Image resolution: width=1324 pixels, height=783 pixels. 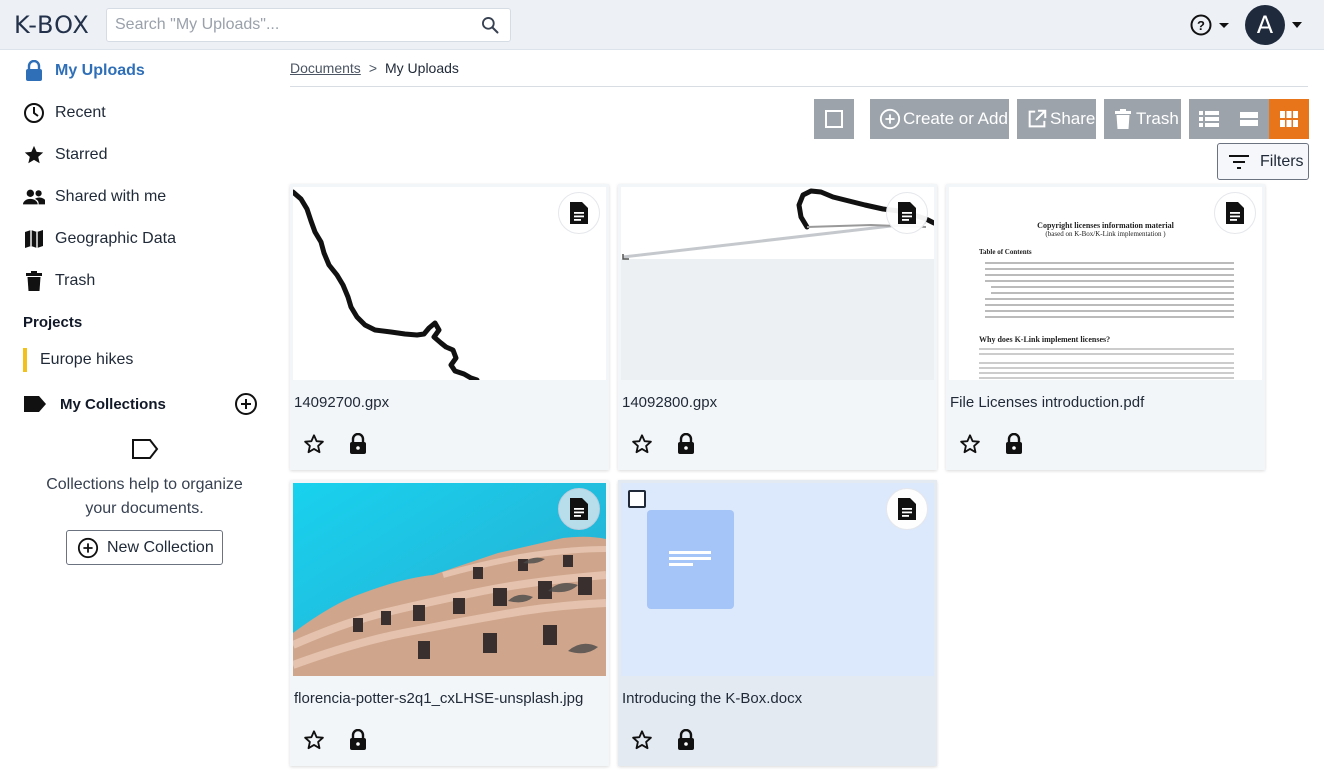 What do you see at coordinates (341, 402) in the screenshot?
I see `document-name: 14092700.gpx` at bounding box center [341, 402].